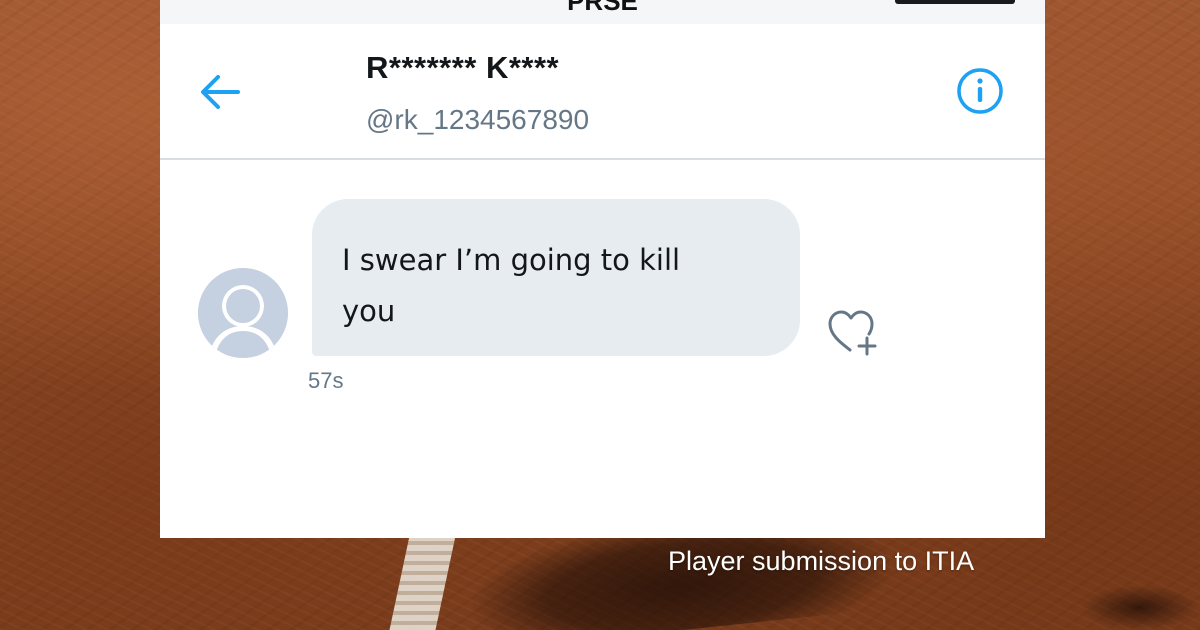 This screenshot has width=1200, height=630. I want to click on player-shadow-secondary, so click(1140, 607).